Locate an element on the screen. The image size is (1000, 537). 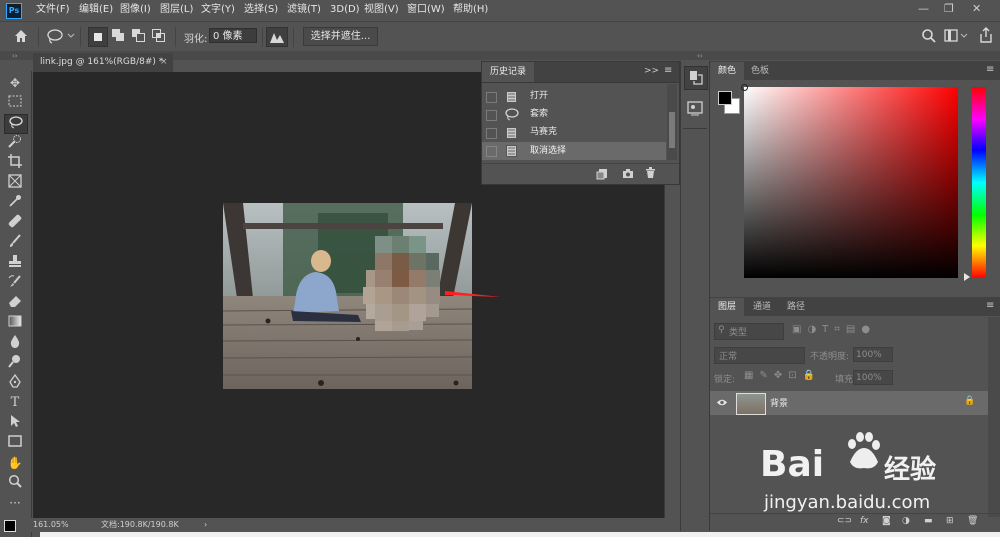
type-tool-icon: T is located at coordinates (15, 403).